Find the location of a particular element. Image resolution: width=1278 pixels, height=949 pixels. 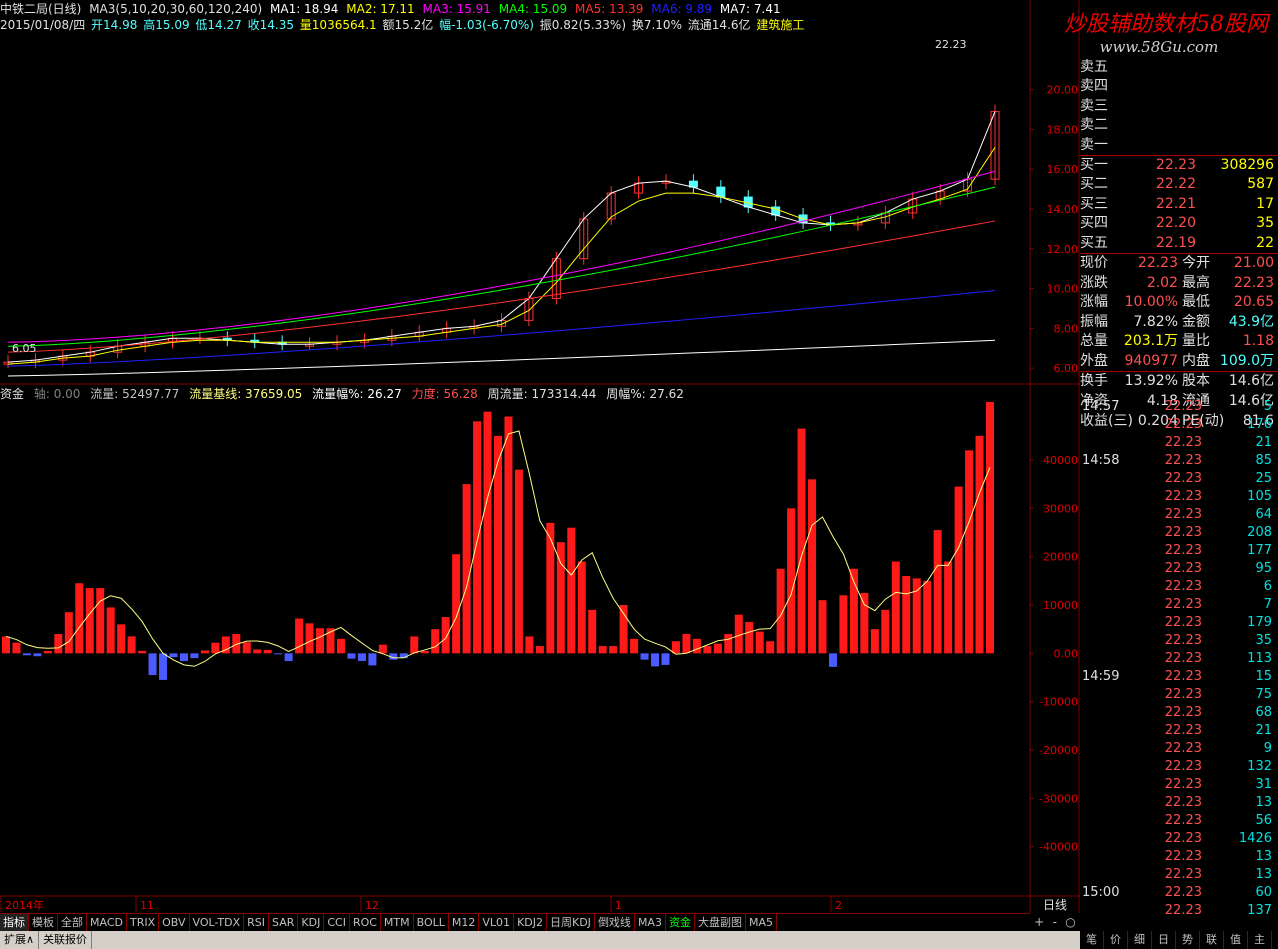

ind-week: 周流量: 173314.44 is located at coordinates (542, 394).